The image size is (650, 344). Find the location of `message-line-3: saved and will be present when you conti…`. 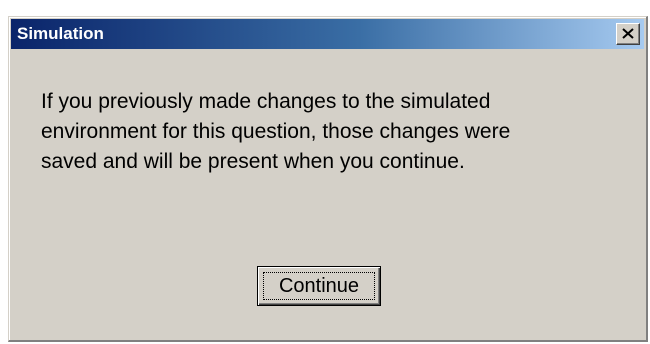

message-line-3: saved and will be present when you conti… is located at coordinates (253, 161).